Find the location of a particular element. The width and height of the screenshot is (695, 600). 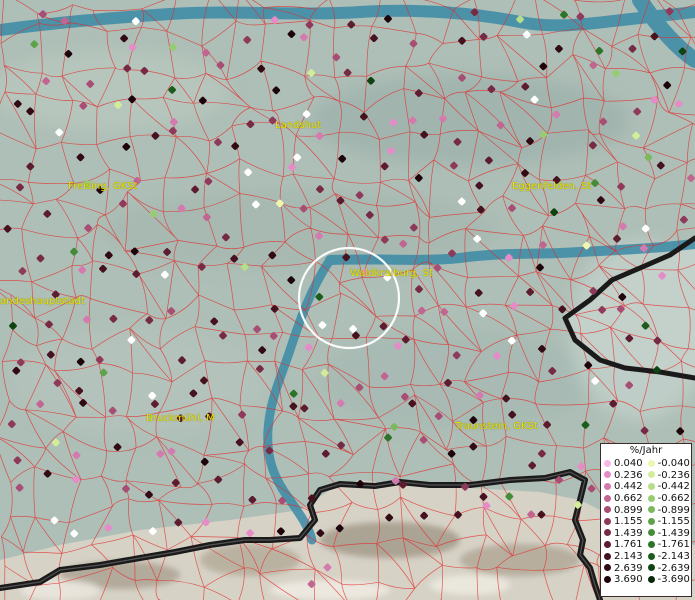

legend-unit: %/Jahr is located at coordinates (646, 450).